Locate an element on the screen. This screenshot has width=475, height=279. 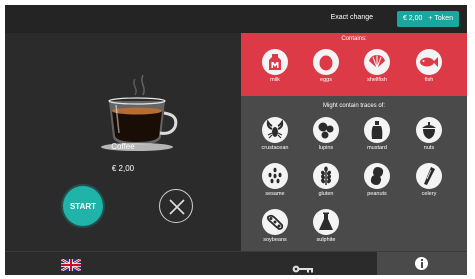
crustacean-icon is located at coordinates (275, 129).